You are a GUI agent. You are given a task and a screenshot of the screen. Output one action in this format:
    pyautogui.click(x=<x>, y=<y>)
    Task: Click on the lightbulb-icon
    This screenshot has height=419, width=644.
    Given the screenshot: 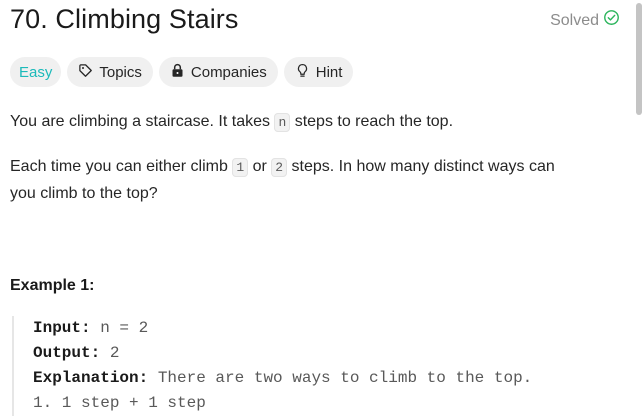 What is the action you would take?
    pyautogui.click(x=302, y=72)
    